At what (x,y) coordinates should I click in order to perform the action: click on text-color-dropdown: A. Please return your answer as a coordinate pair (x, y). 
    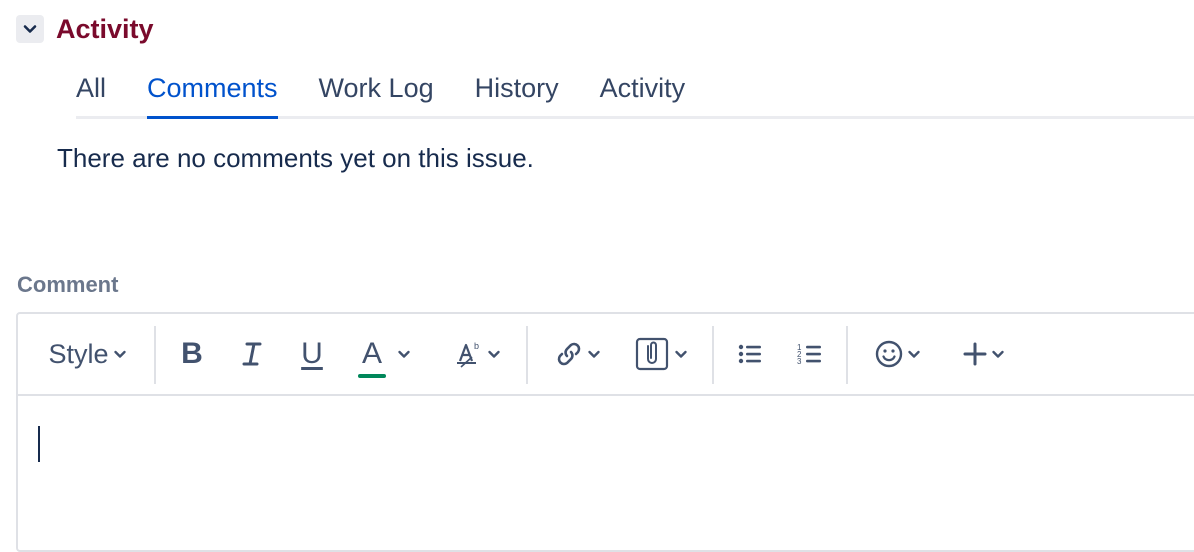
    Looking at the image, I should click on (387, 354).